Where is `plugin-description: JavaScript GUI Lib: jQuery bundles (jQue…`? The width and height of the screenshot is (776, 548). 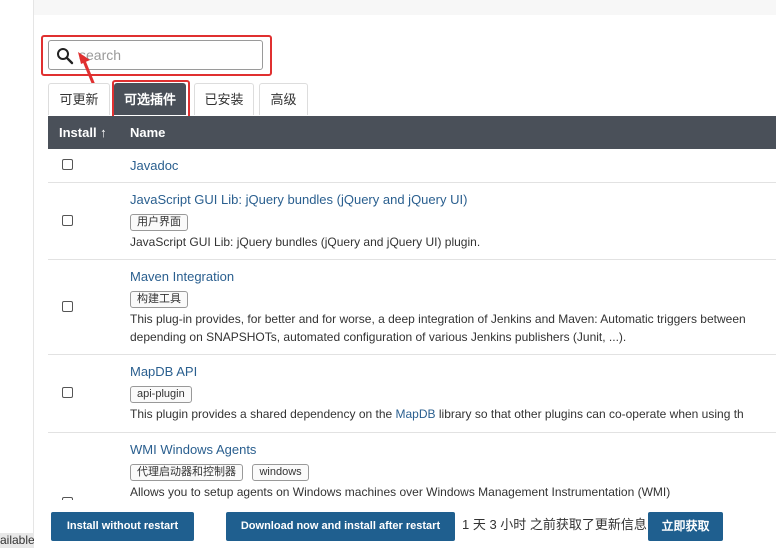 plugin-description: JavaScript GUI Lib: jQuery bundles (jQue… is located at coordinates (305, 242).